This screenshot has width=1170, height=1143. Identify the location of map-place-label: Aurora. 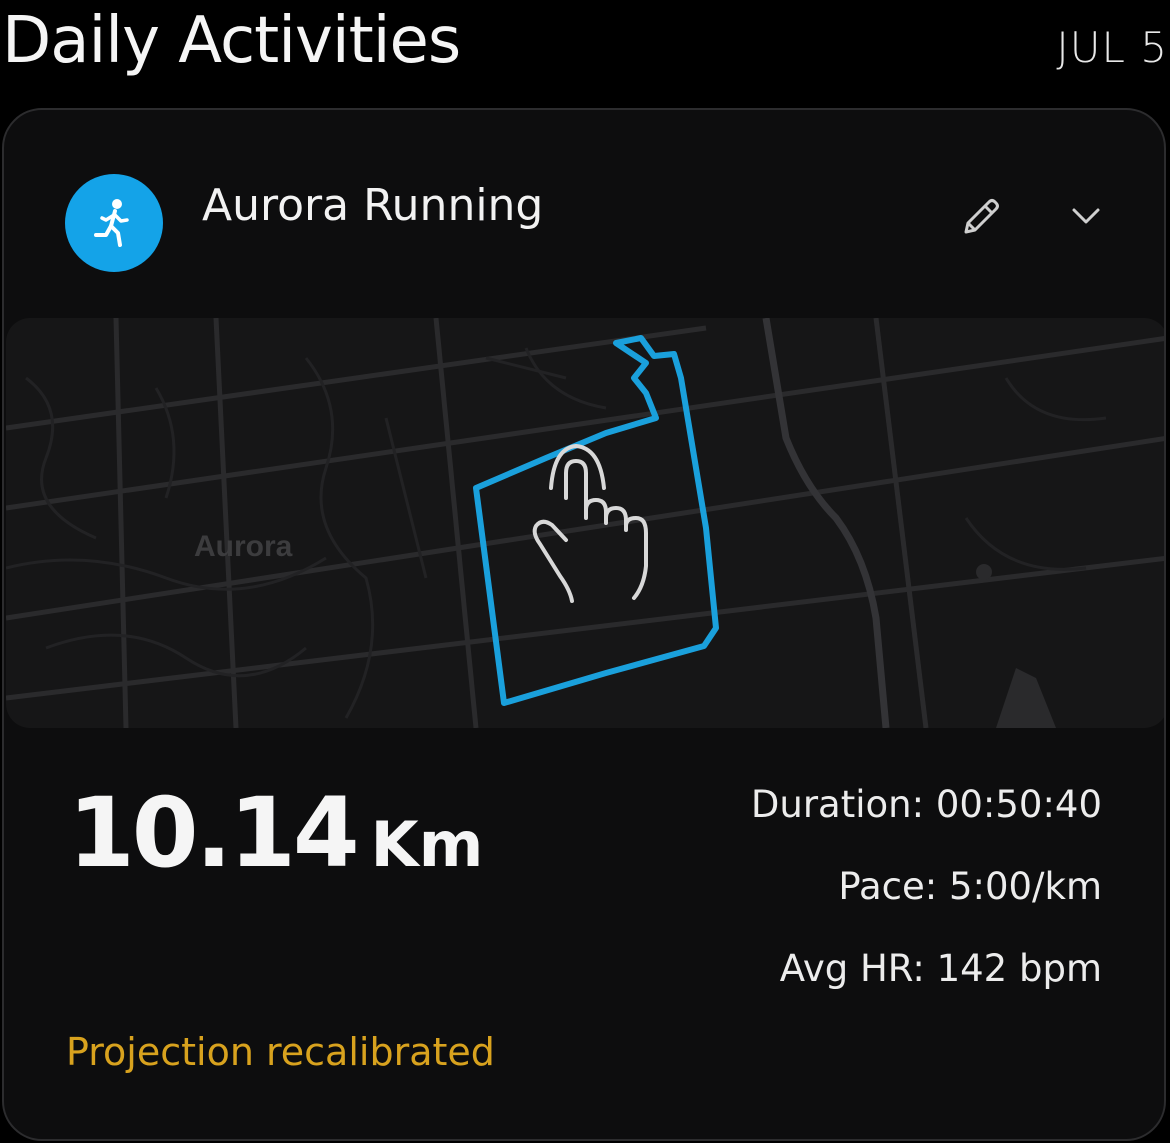
(243, 546).